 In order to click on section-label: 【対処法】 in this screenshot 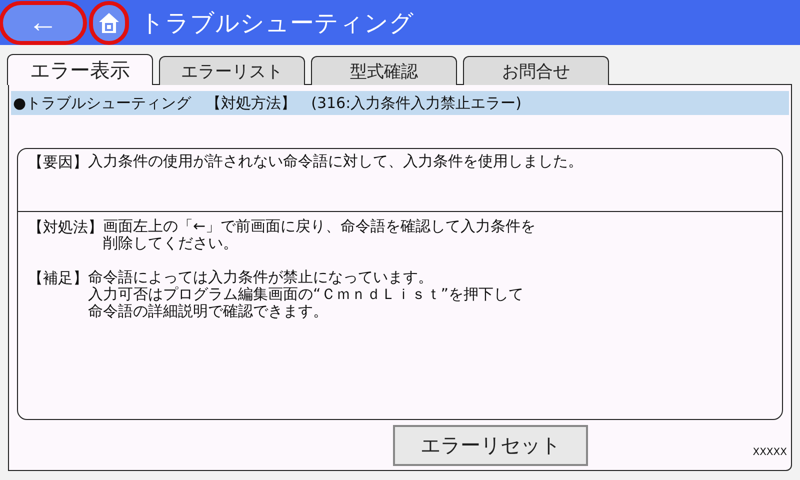, I will do `click(65, 228)`.